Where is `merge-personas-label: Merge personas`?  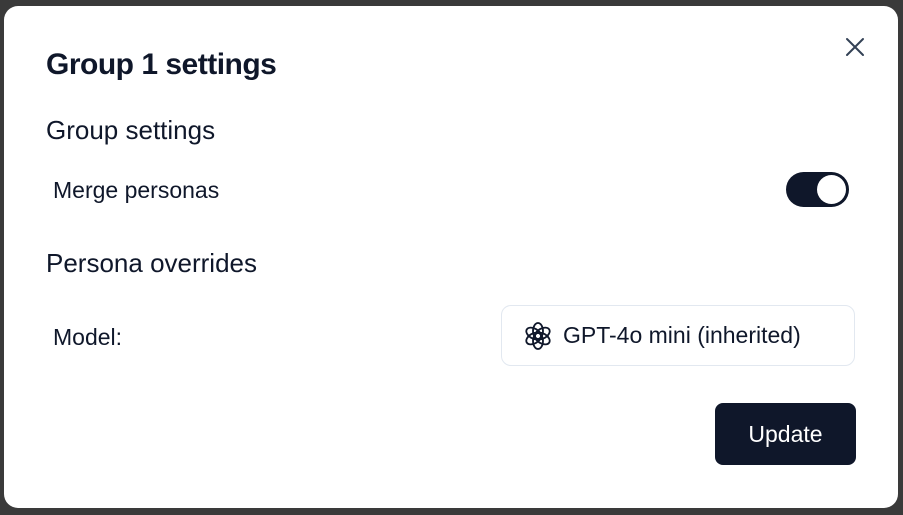 merge-personas-label: Merge personas is located at coordinates (136, 190).